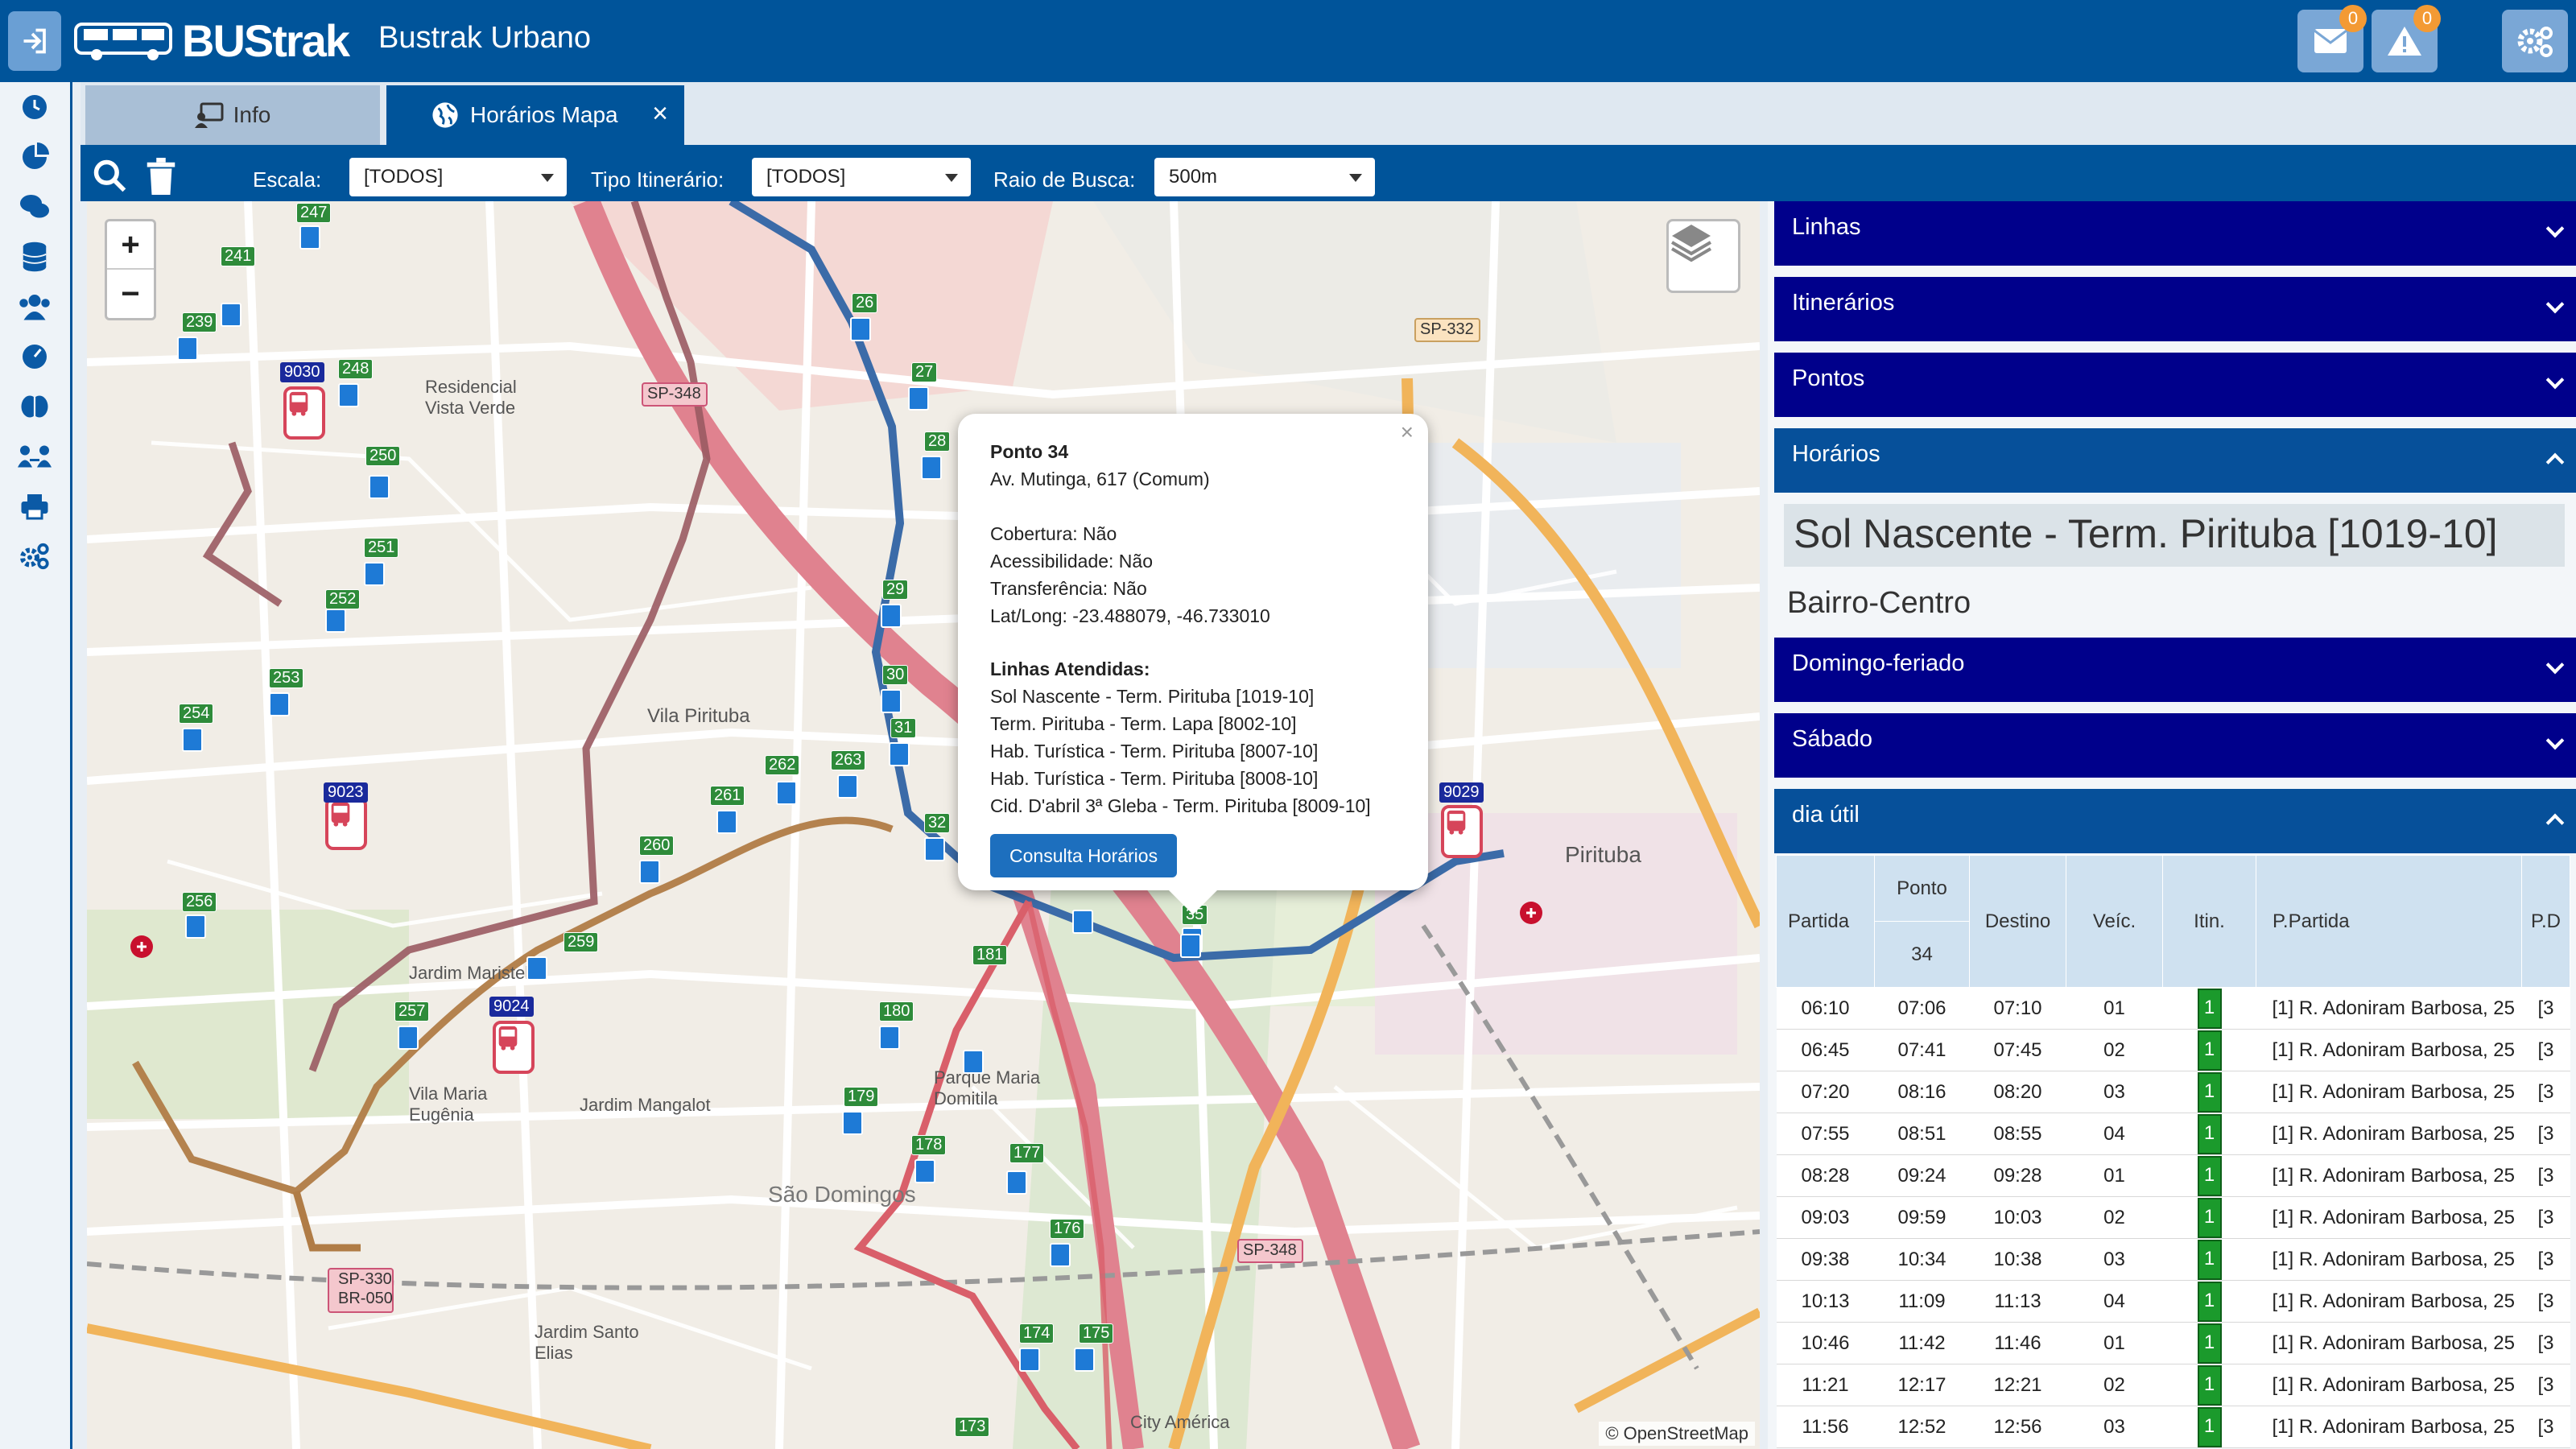  I want to click on gauge-icon, so click(34, 356).